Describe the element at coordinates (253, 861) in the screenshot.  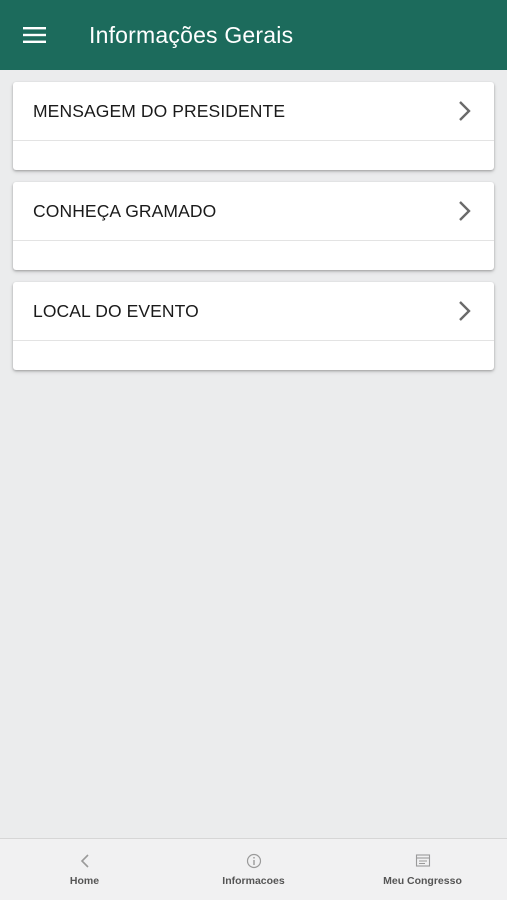
I see `info-circle-icon` at that location.